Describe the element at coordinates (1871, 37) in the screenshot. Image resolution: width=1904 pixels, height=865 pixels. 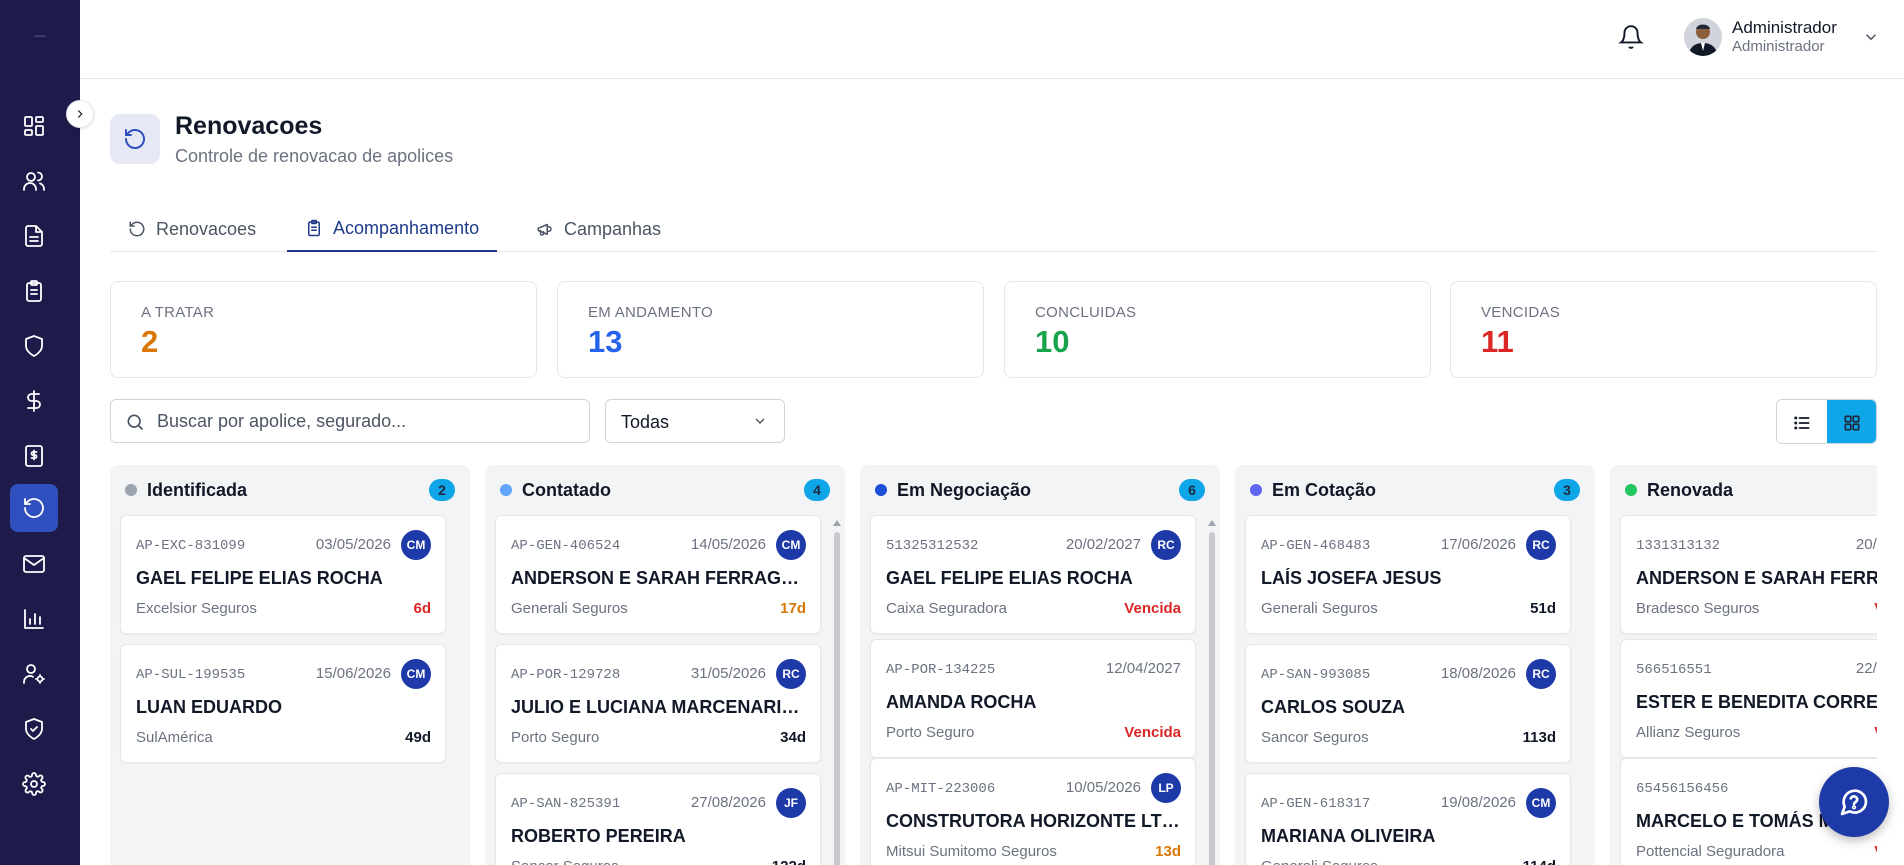
I see `user-menu-button` at that location.